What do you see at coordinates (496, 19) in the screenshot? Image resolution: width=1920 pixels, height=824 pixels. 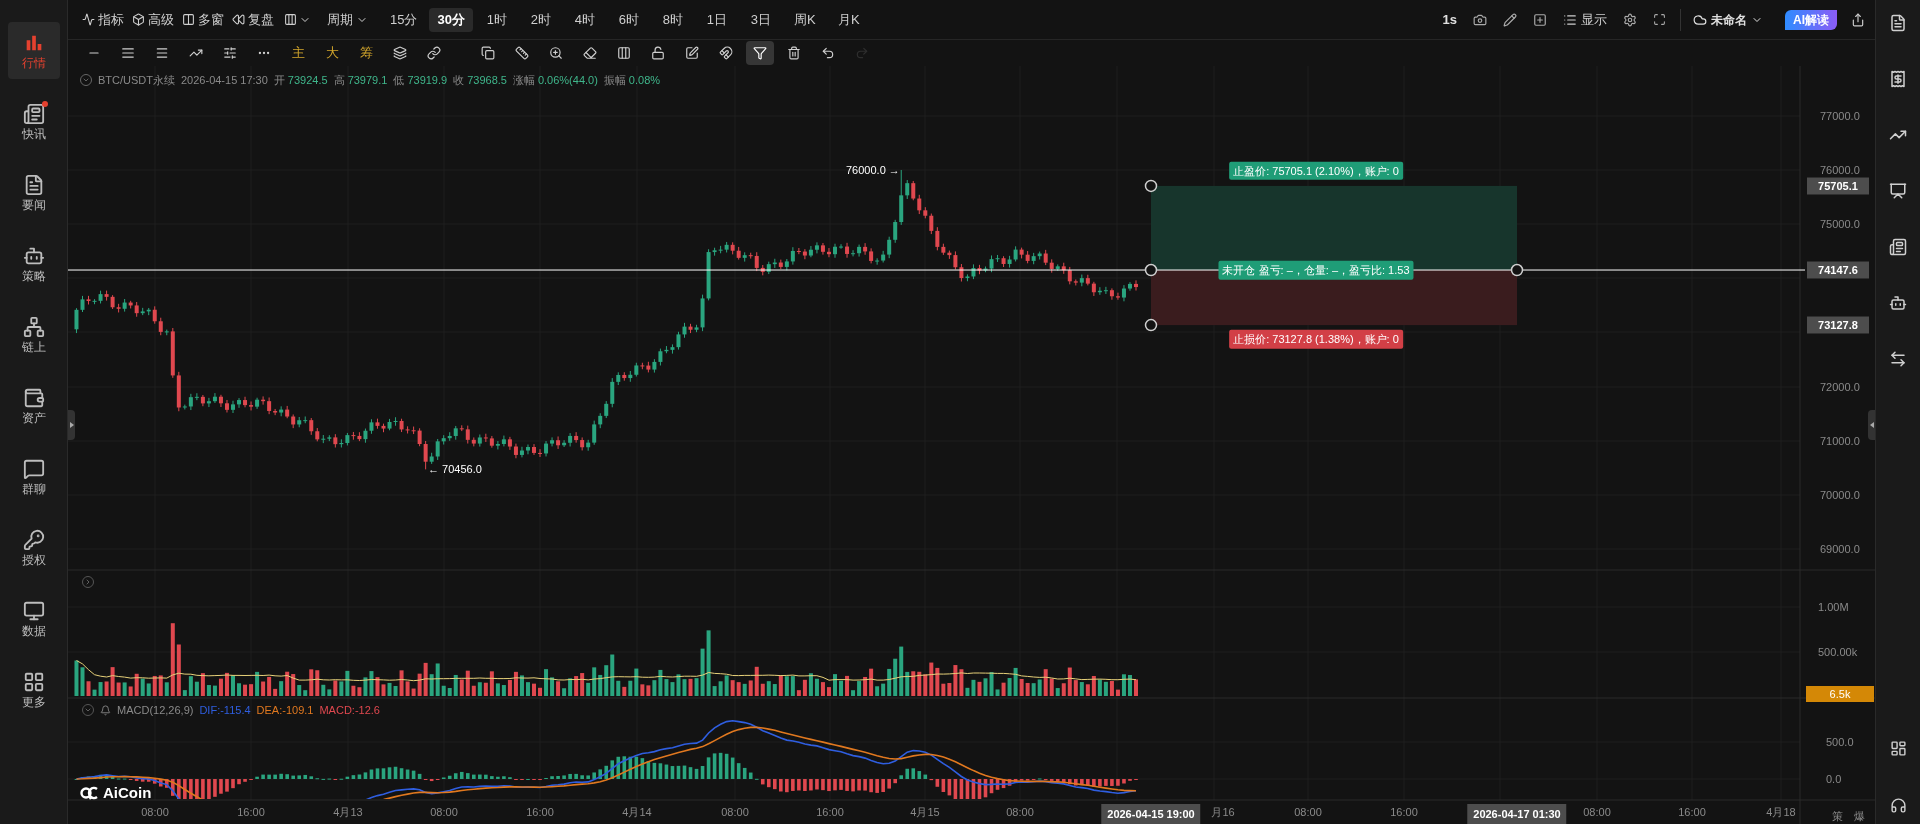 I see `period-tab: 1时` at bounding box center [496, 19].